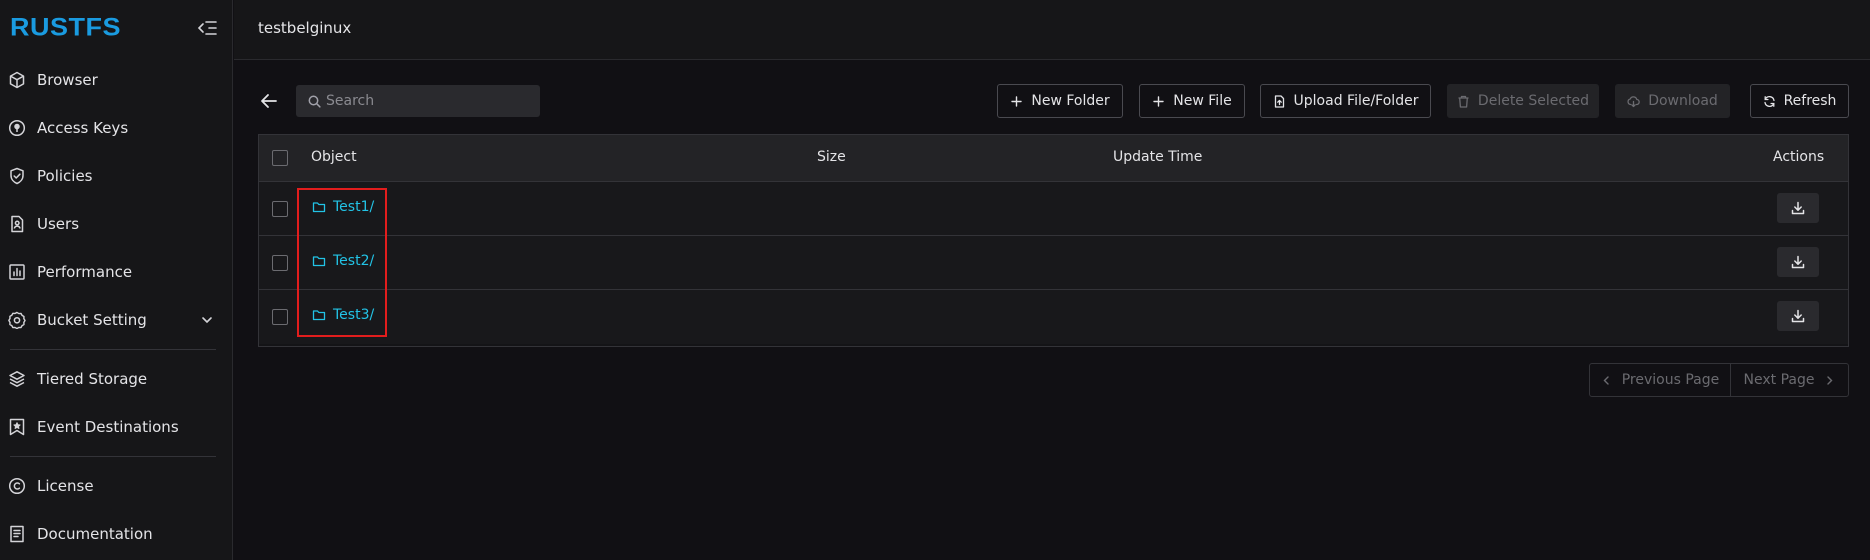 This screenshot has width=1870, height=560. I want to click on sidebar-item-label: Bucket Setting, so click(92, 320).